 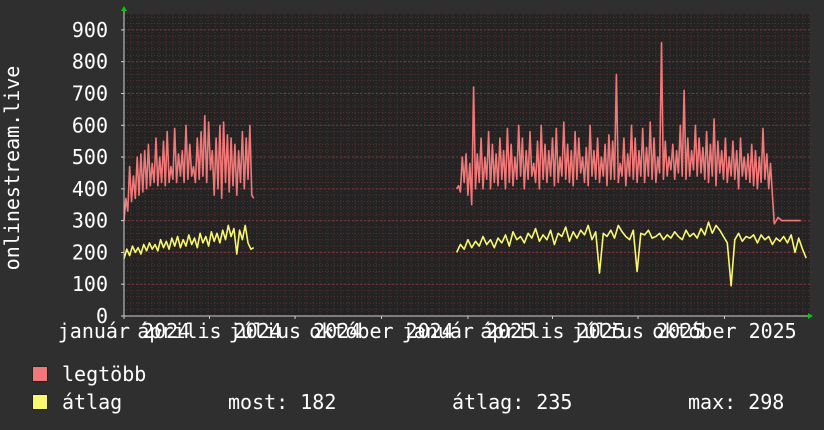 I want to click on y-tick-label: 900, so click(x=90, y=30).